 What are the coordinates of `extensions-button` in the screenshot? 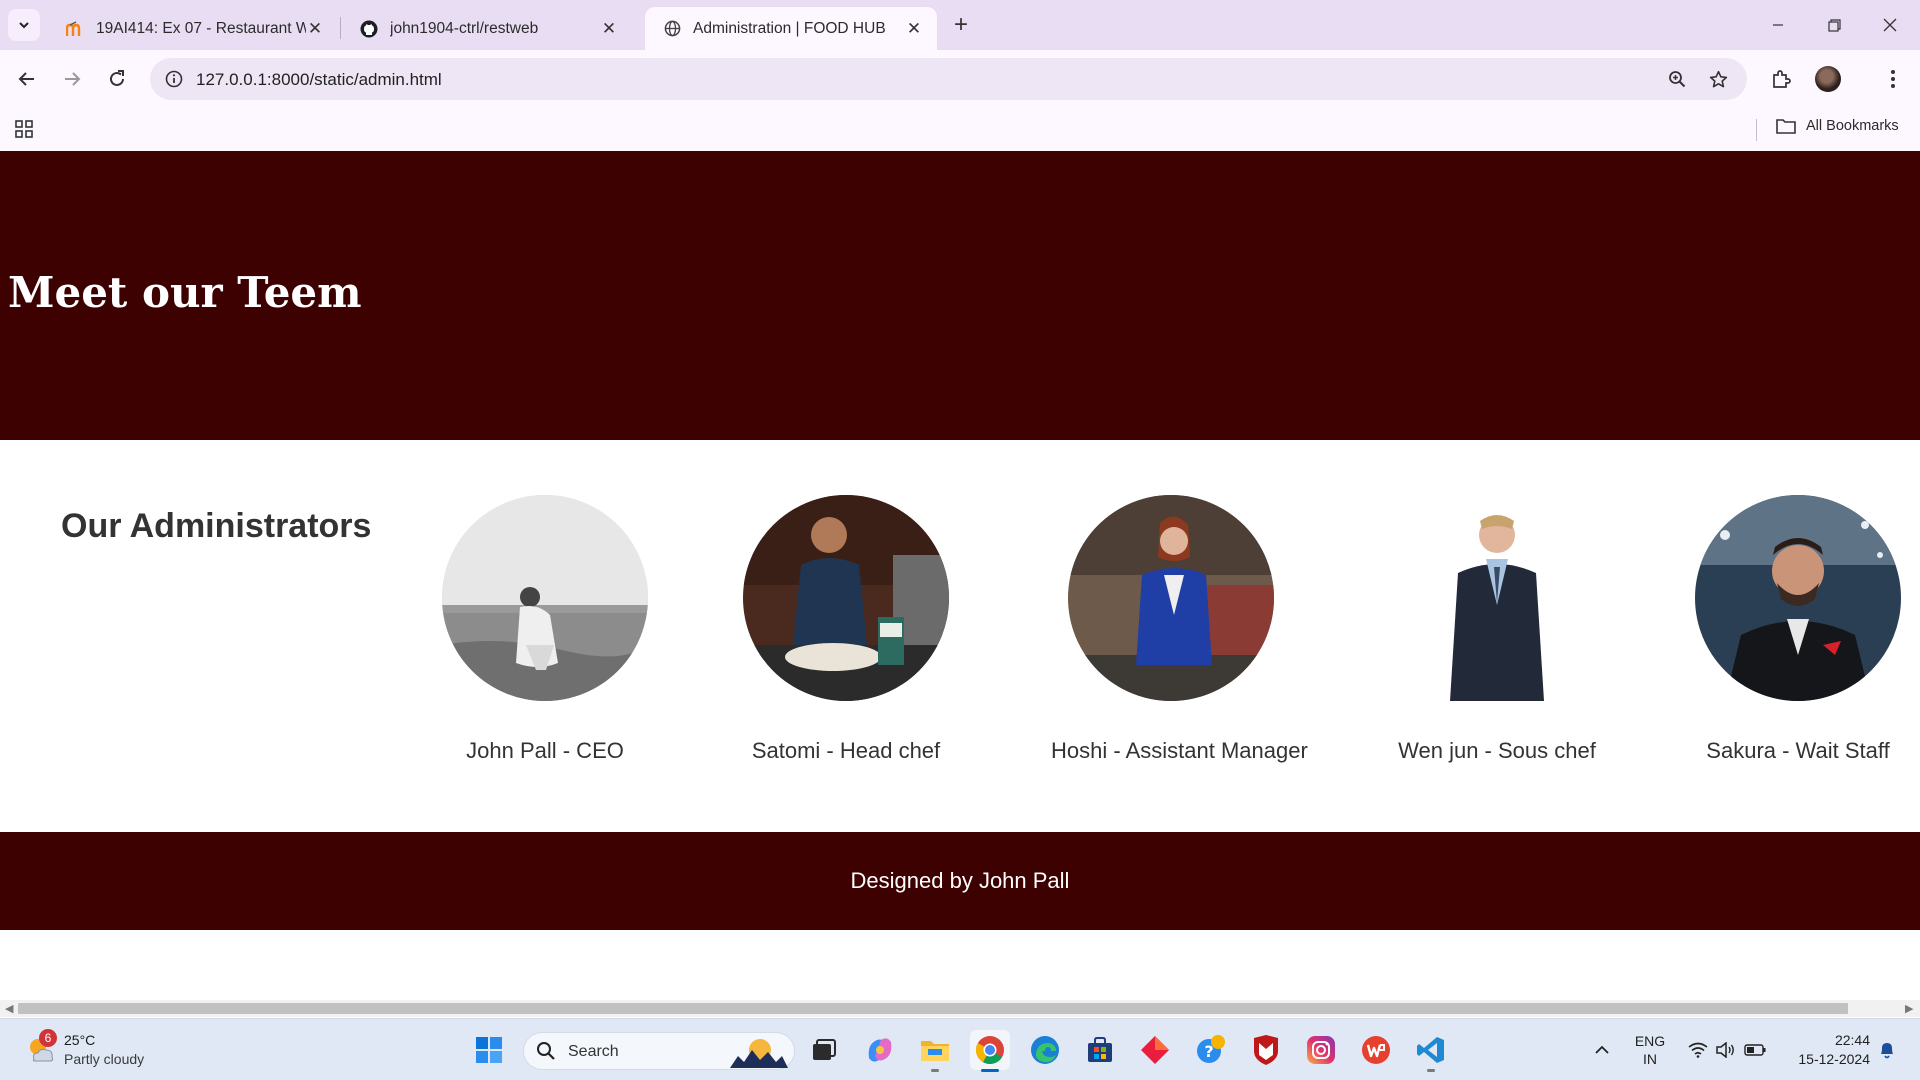 It's located at (1781, 79).